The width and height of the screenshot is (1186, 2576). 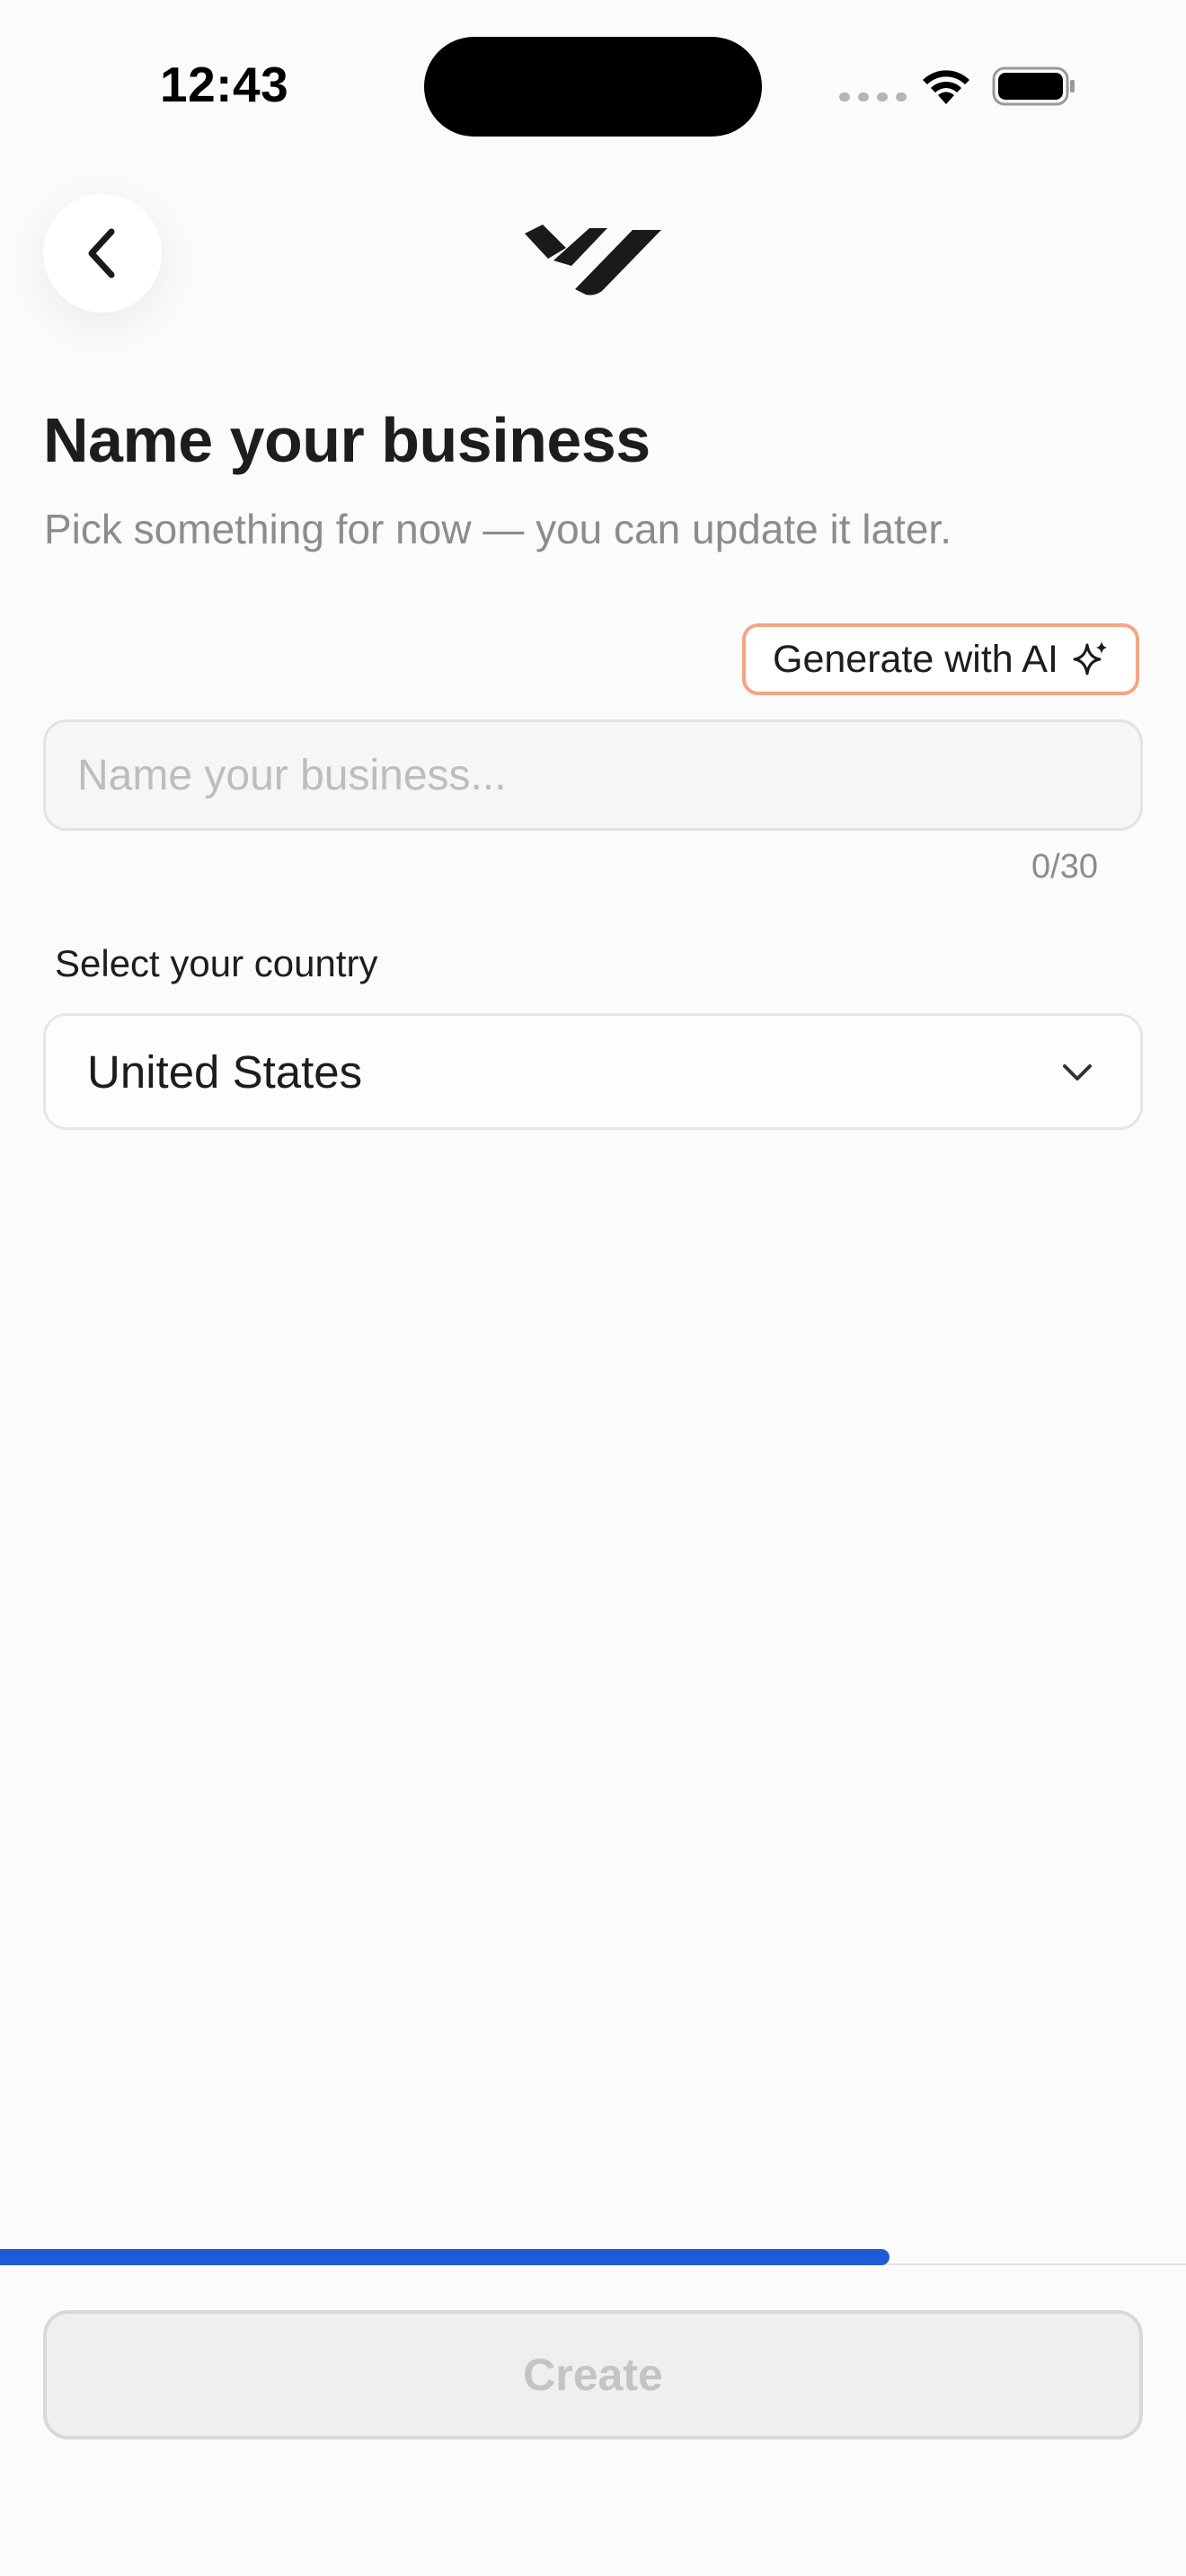 I want to click on cellular-signal-icon, so click(x=873, y=97).